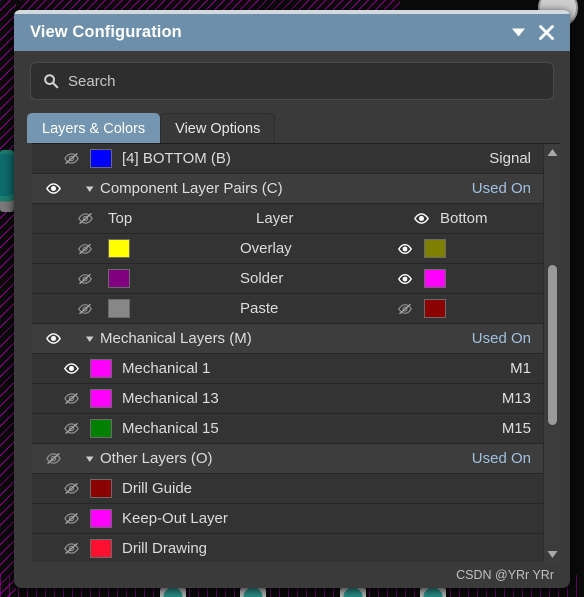  Describe the element at coordinates (259, 308) in the screenshot. I see `pair-layer-name: Paste` at that location.